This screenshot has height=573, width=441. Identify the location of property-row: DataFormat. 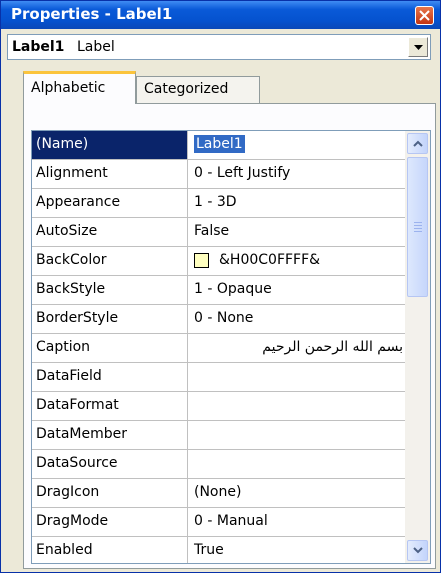
(218, 406).